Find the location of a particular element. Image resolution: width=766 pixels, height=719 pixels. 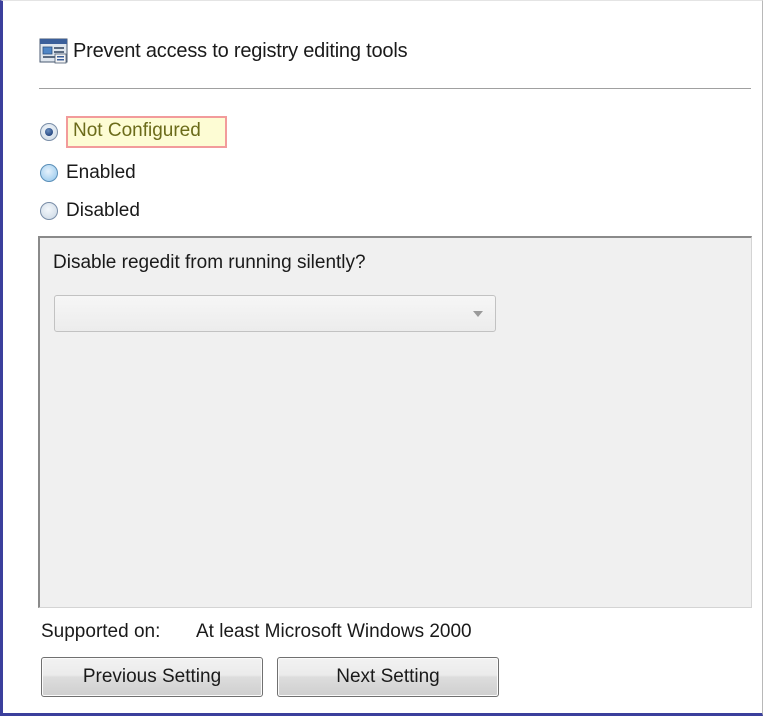

radio-not-configured: Not Configured is located at coordinates (133, 132).